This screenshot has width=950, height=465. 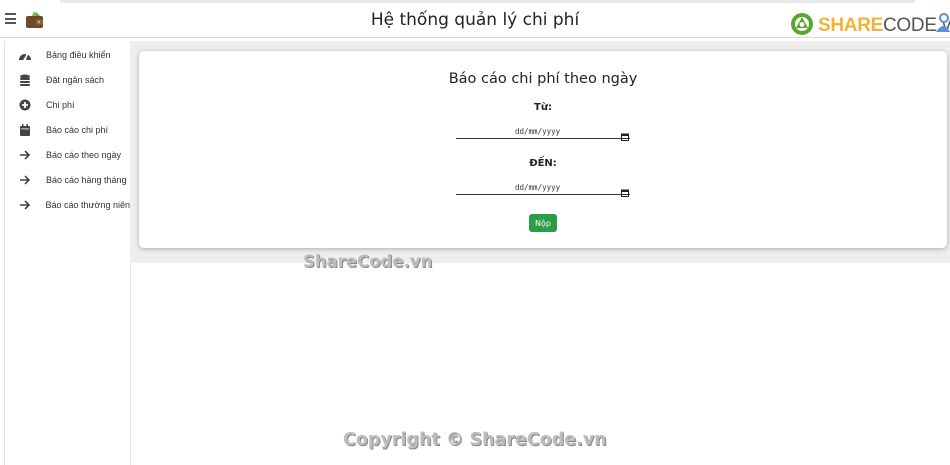 I want to click on sidebar-item-label: Đặt ngân sách, so click(x=75, y=80).